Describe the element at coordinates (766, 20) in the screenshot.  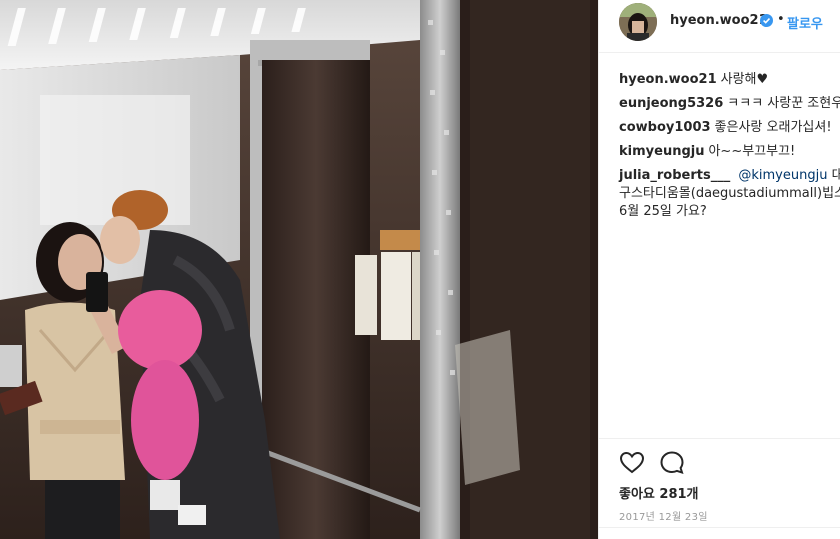
I see `verified-badge-icon` at that location.